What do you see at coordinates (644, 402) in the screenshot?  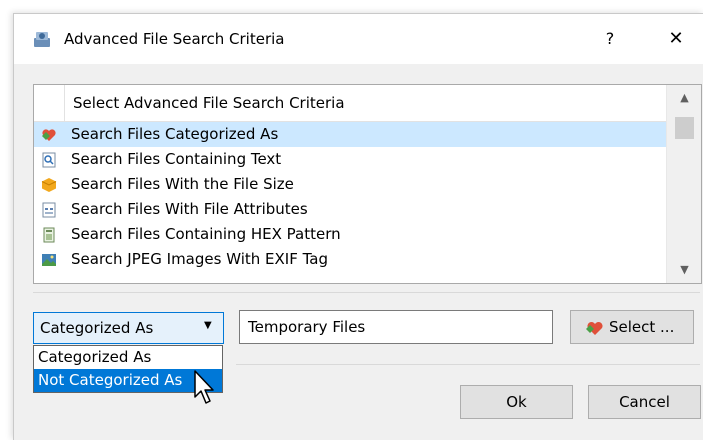 I see `cancel-button: Cancel` at bounding box center [644, 402].